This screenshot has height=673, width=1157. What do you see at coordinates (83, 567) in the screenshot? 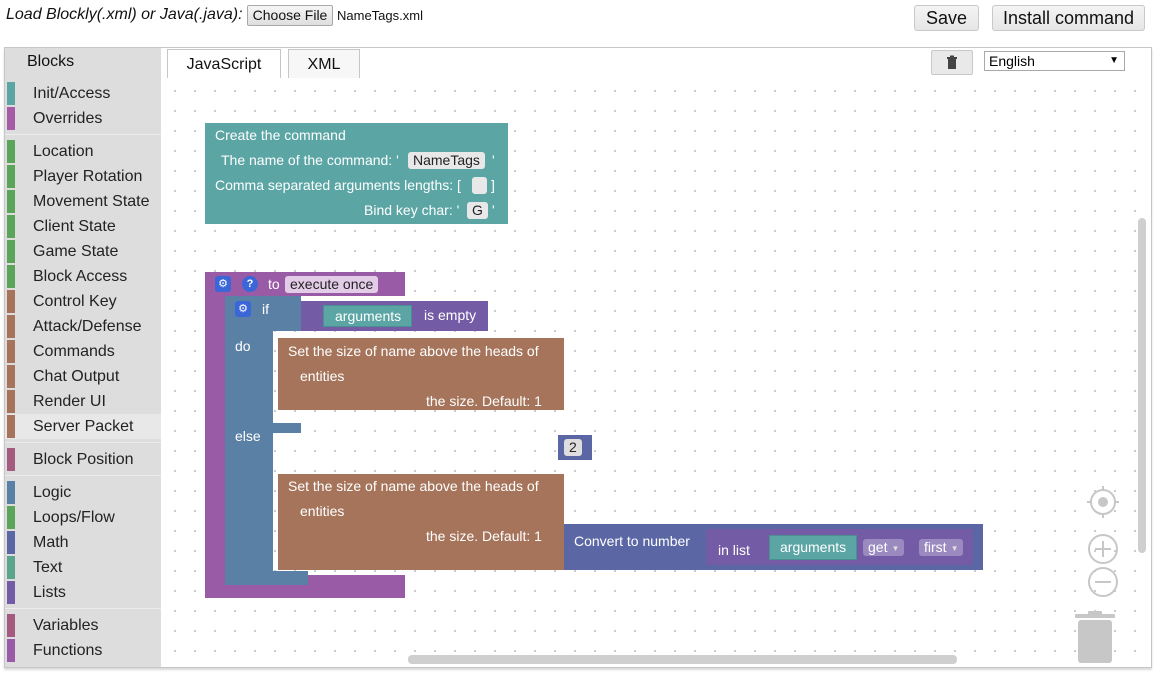
I see `toolbox-category-text: Text` at bounding box center [83, 567].